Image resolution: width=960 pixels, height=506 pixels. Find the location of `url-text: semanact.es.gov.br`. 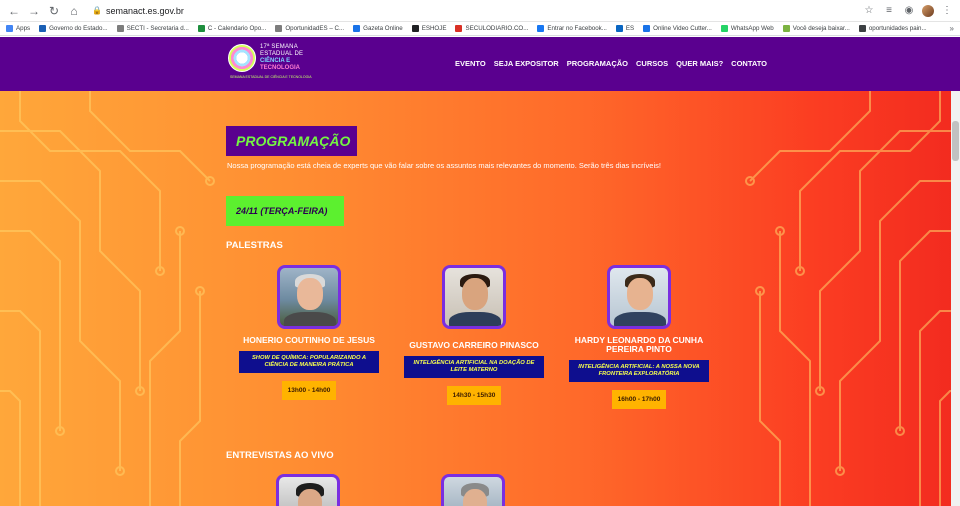

url-text: semanact.es.gov.br is located at coordinates (145, 10).